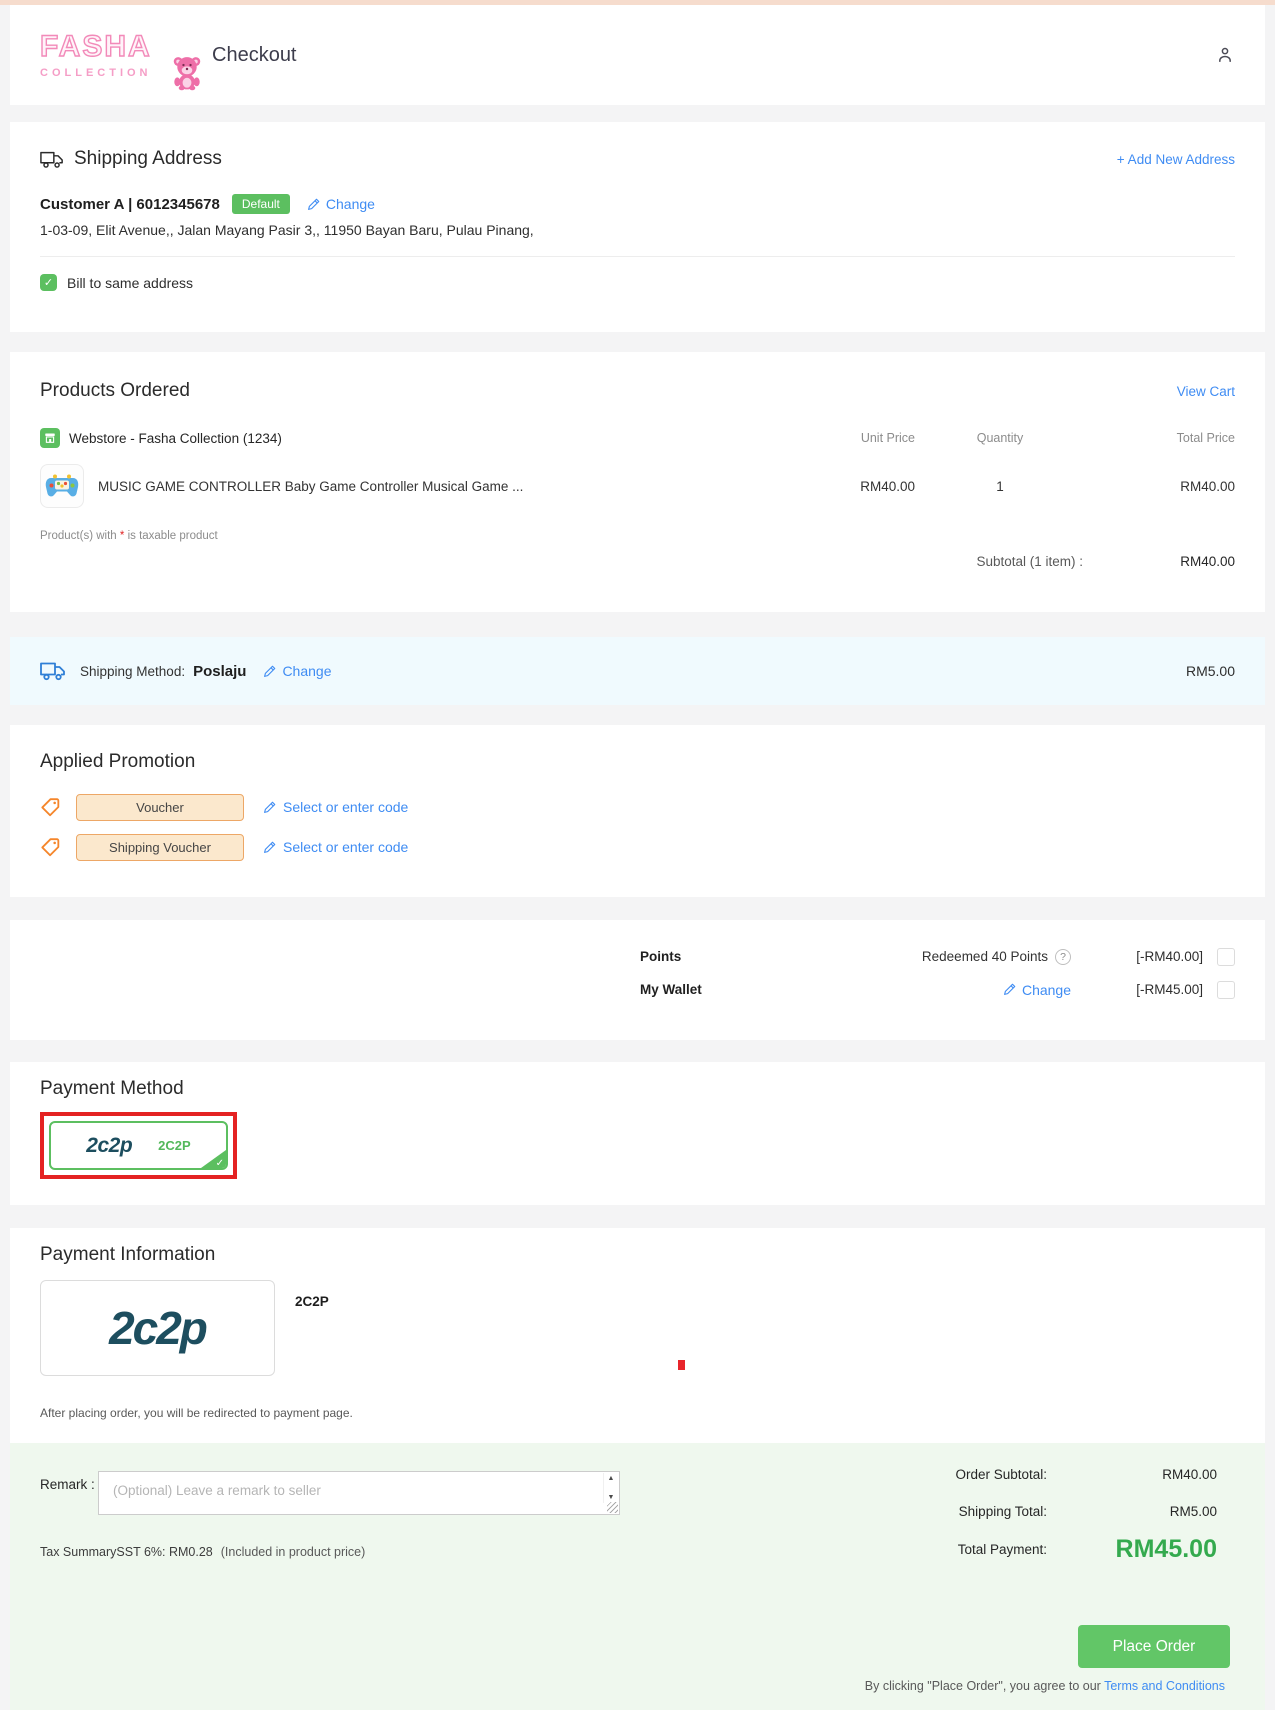 The image size is (1275, 1710). I want to click on voucher-select-label: Select or enter code, so click(346, 807).